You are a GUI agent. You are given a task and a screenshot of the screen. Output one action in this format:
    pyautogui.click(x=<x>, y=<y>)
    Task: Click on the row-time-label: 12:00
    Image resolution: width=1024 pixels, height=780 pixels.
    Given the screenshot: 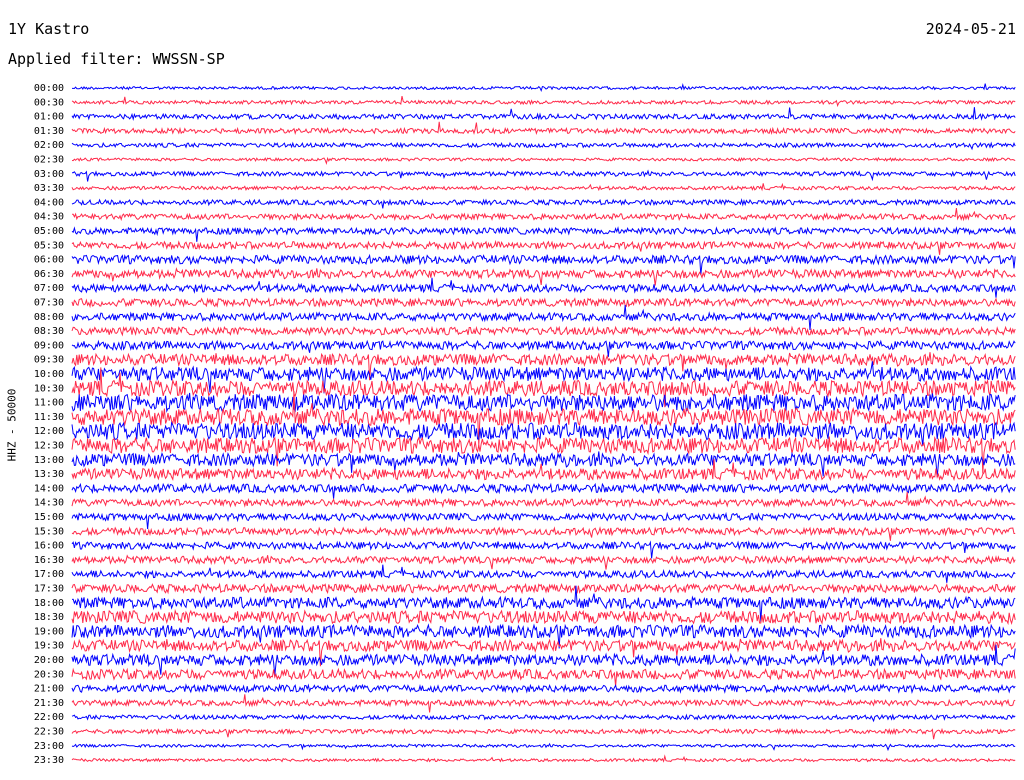 What is the action you would take?
    pyautogui.click(x=49, y=431)
    